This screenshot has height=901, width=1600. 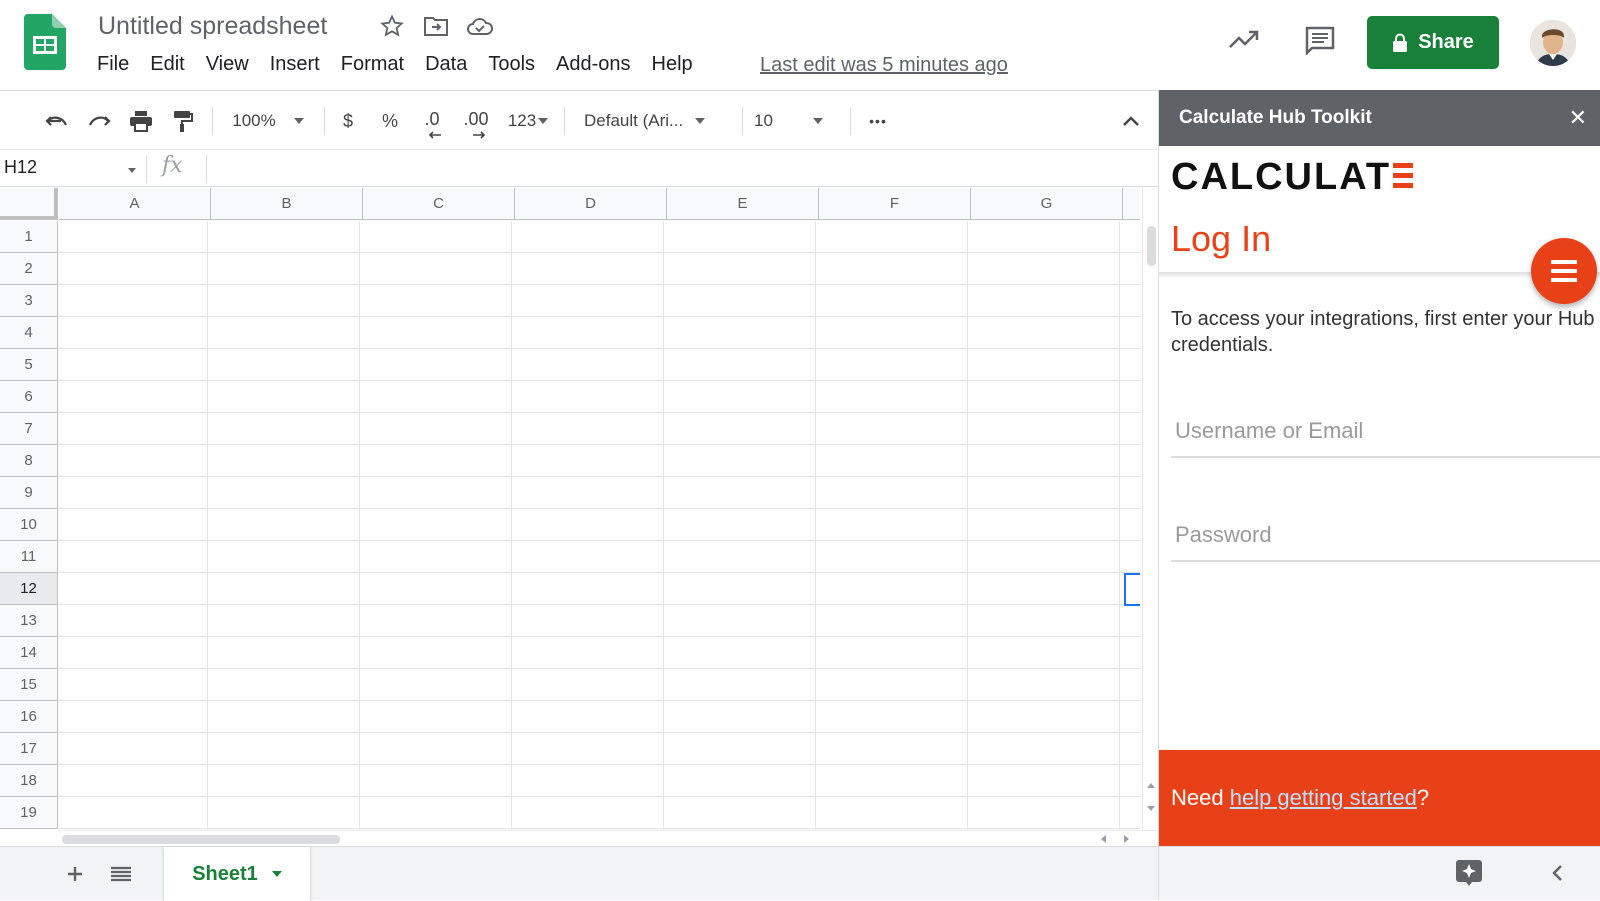 What do you see at coordinates (1400, 42) in the screenshot?
I see `lock-icon` at bounding box center [1400, 42].